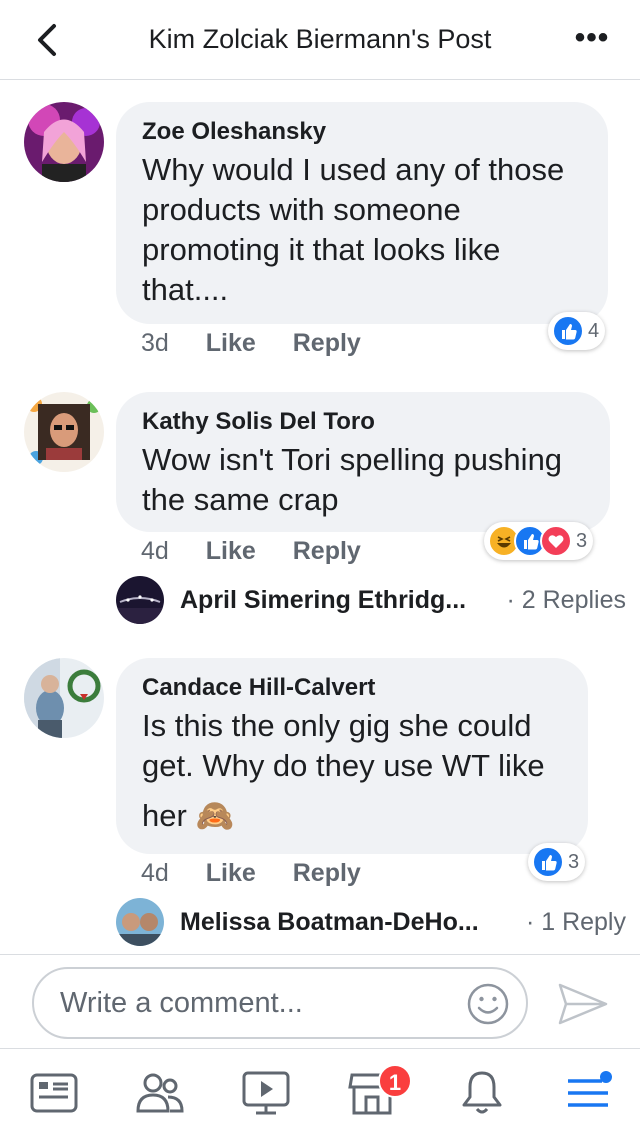  I want to click on reply-preview: April Simering Ethridg... · 2 Replies, so click(371, 601).